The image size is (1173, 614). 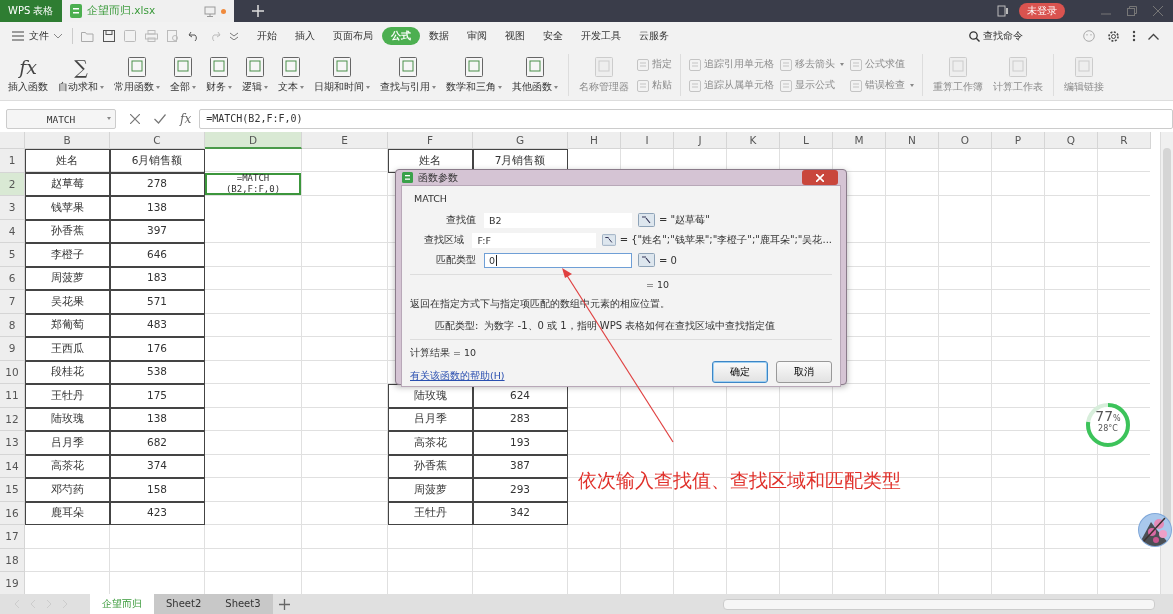 What do you see at coordinates (12, 396) in the screenshot?
I see `row-header: 11` at bounding box center [12, 396].